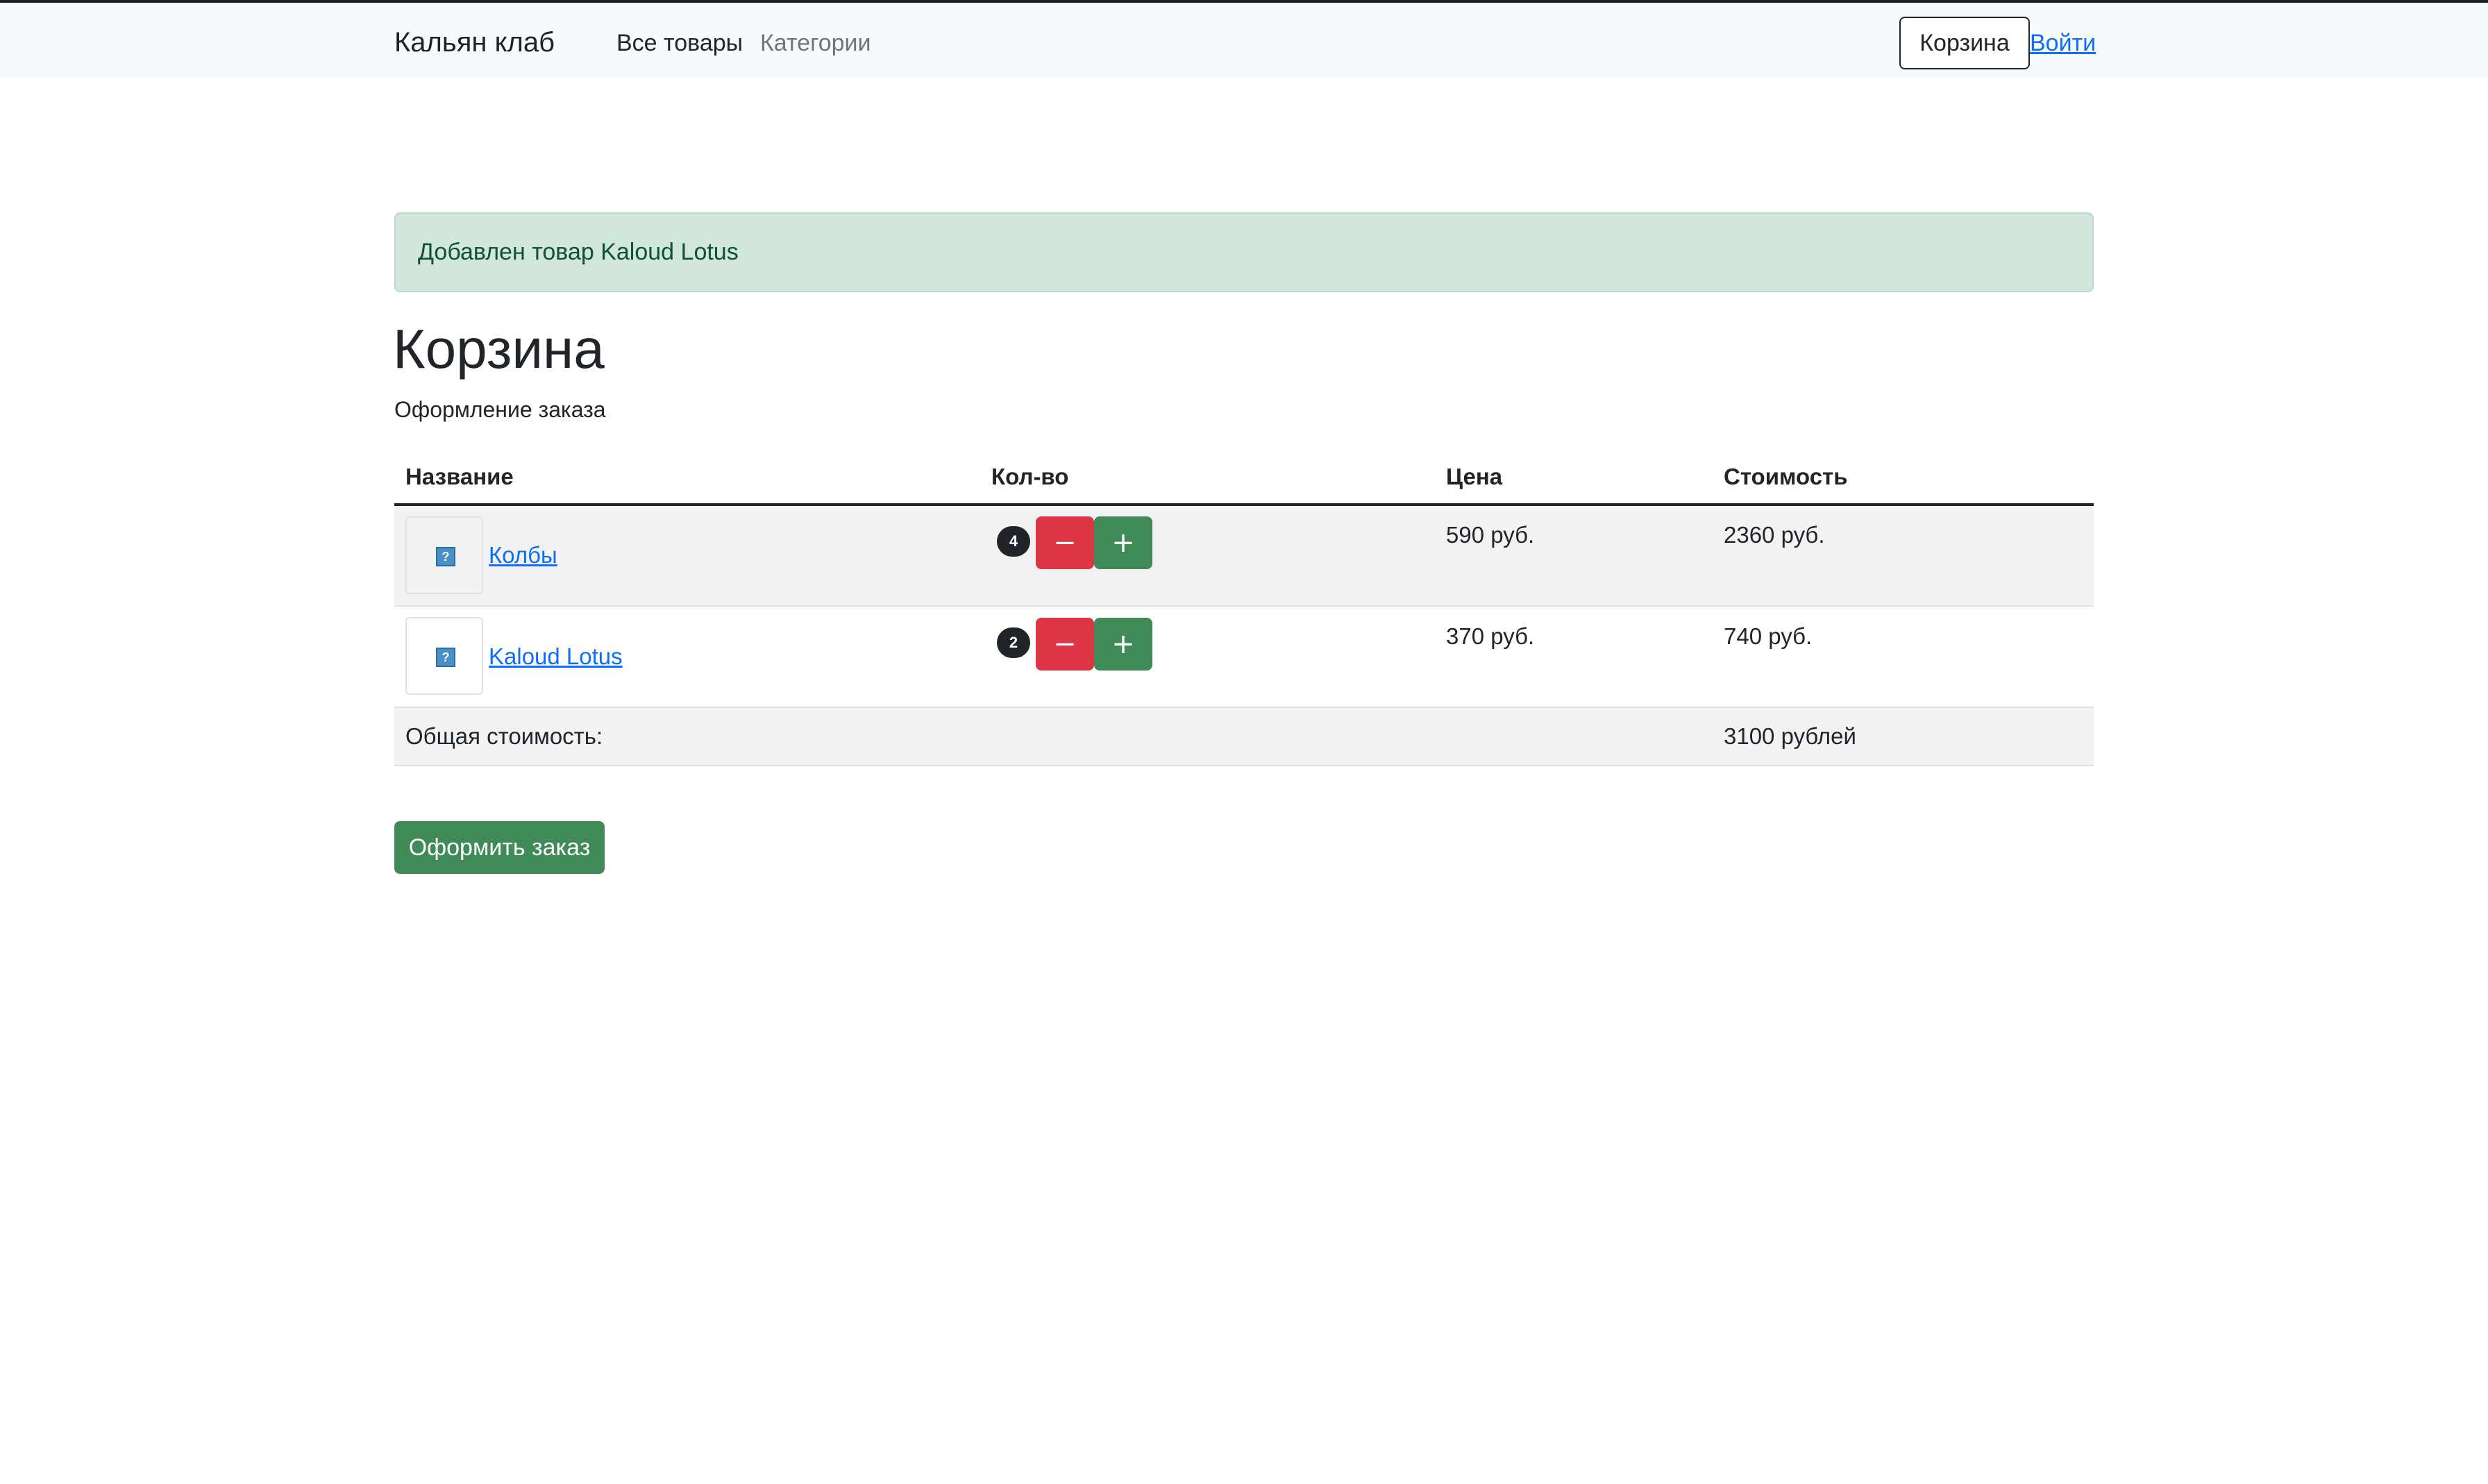 The image size is (2488, 1484). I want to click on login-link: Войти, so click(2063, 43).